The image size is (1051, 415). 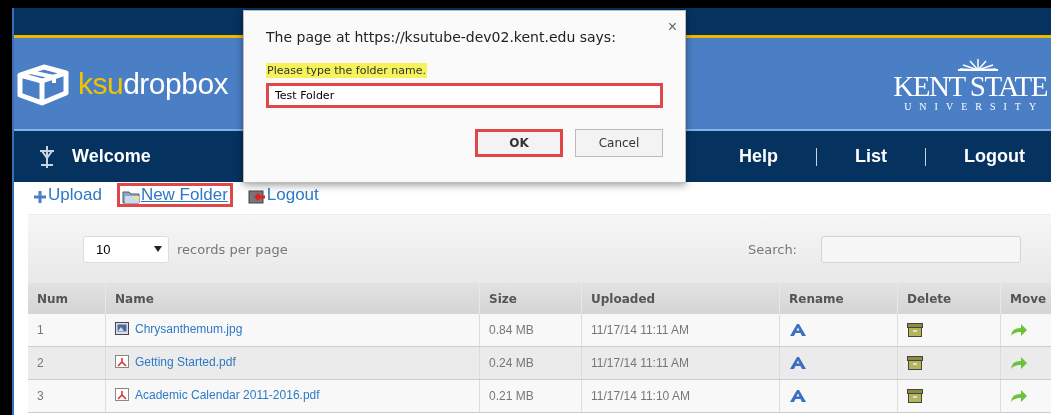 I want to click on column-header: Num, so click(x=67, y=298).